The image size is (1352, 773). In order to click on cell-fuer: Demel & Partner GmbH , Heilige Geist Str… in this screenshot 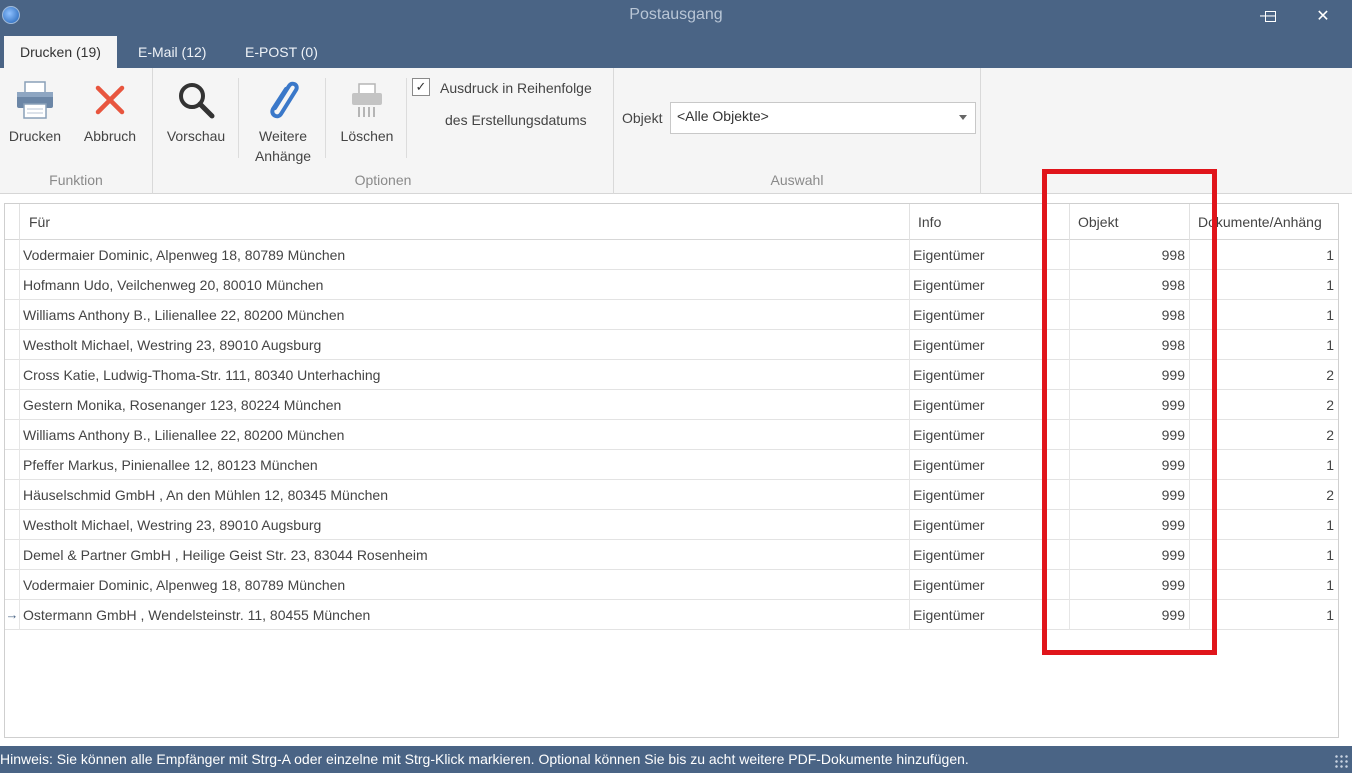, I will do `click(464, 555)`.